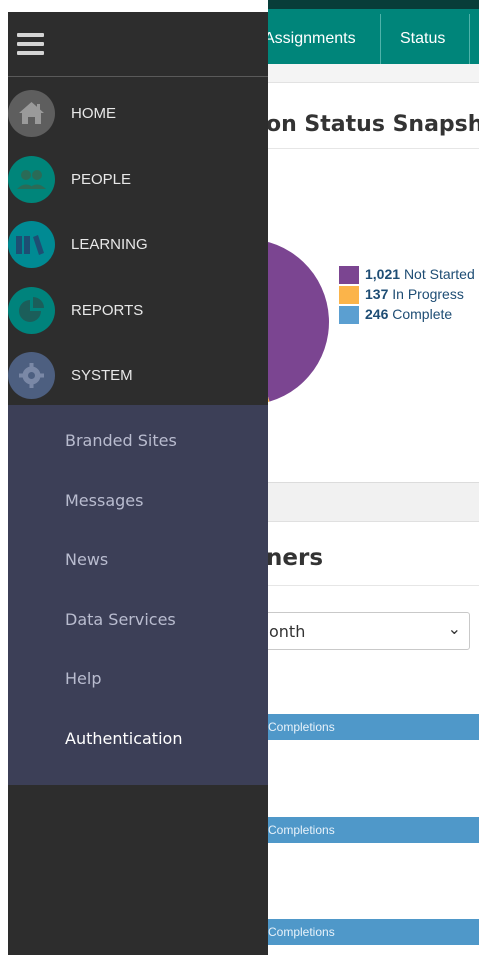 This screenshot has height=955, width=479. What do you see at coordinates (287, 631) in the screenshot?
I see `period-select-value: onth` at bounding box center [287, 631].